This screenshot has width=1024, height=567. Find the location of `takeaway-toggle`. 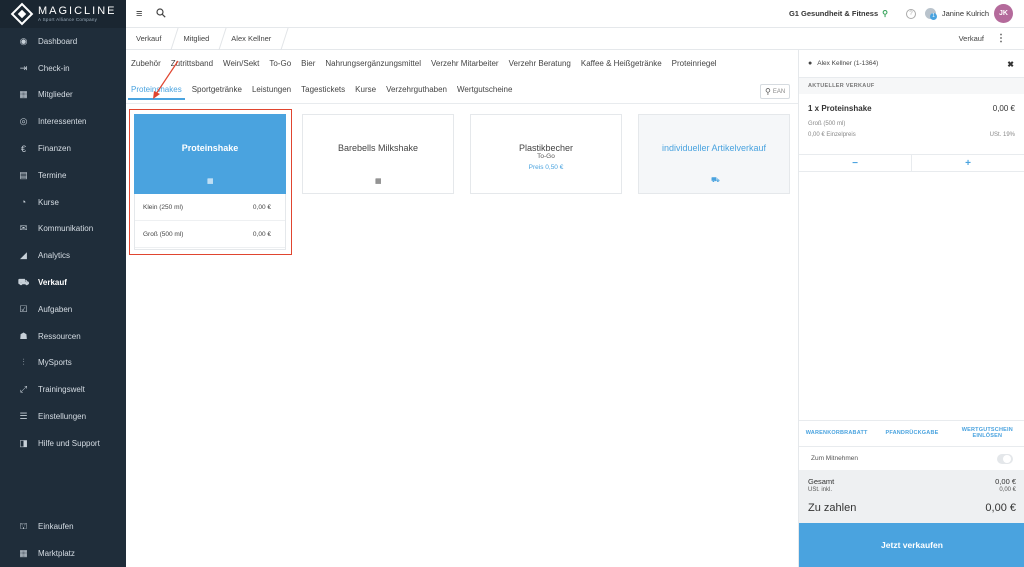

takeaway-toggle is located at coordinates (1005, 459).